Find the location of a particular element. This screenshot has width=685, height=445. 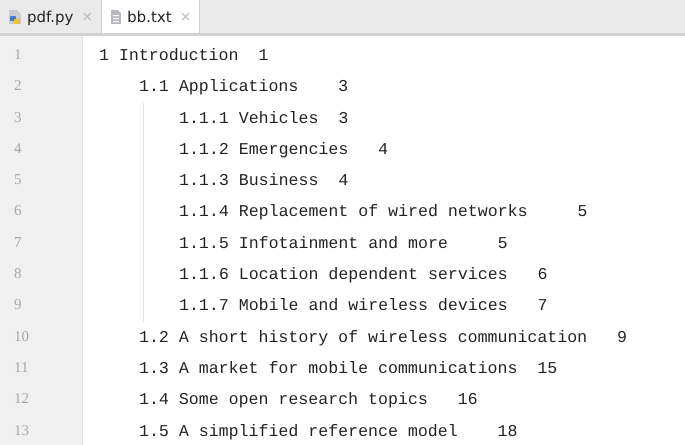

code-line: 1.1.1 Vehicles 3 is located at coordinates (263, 118).